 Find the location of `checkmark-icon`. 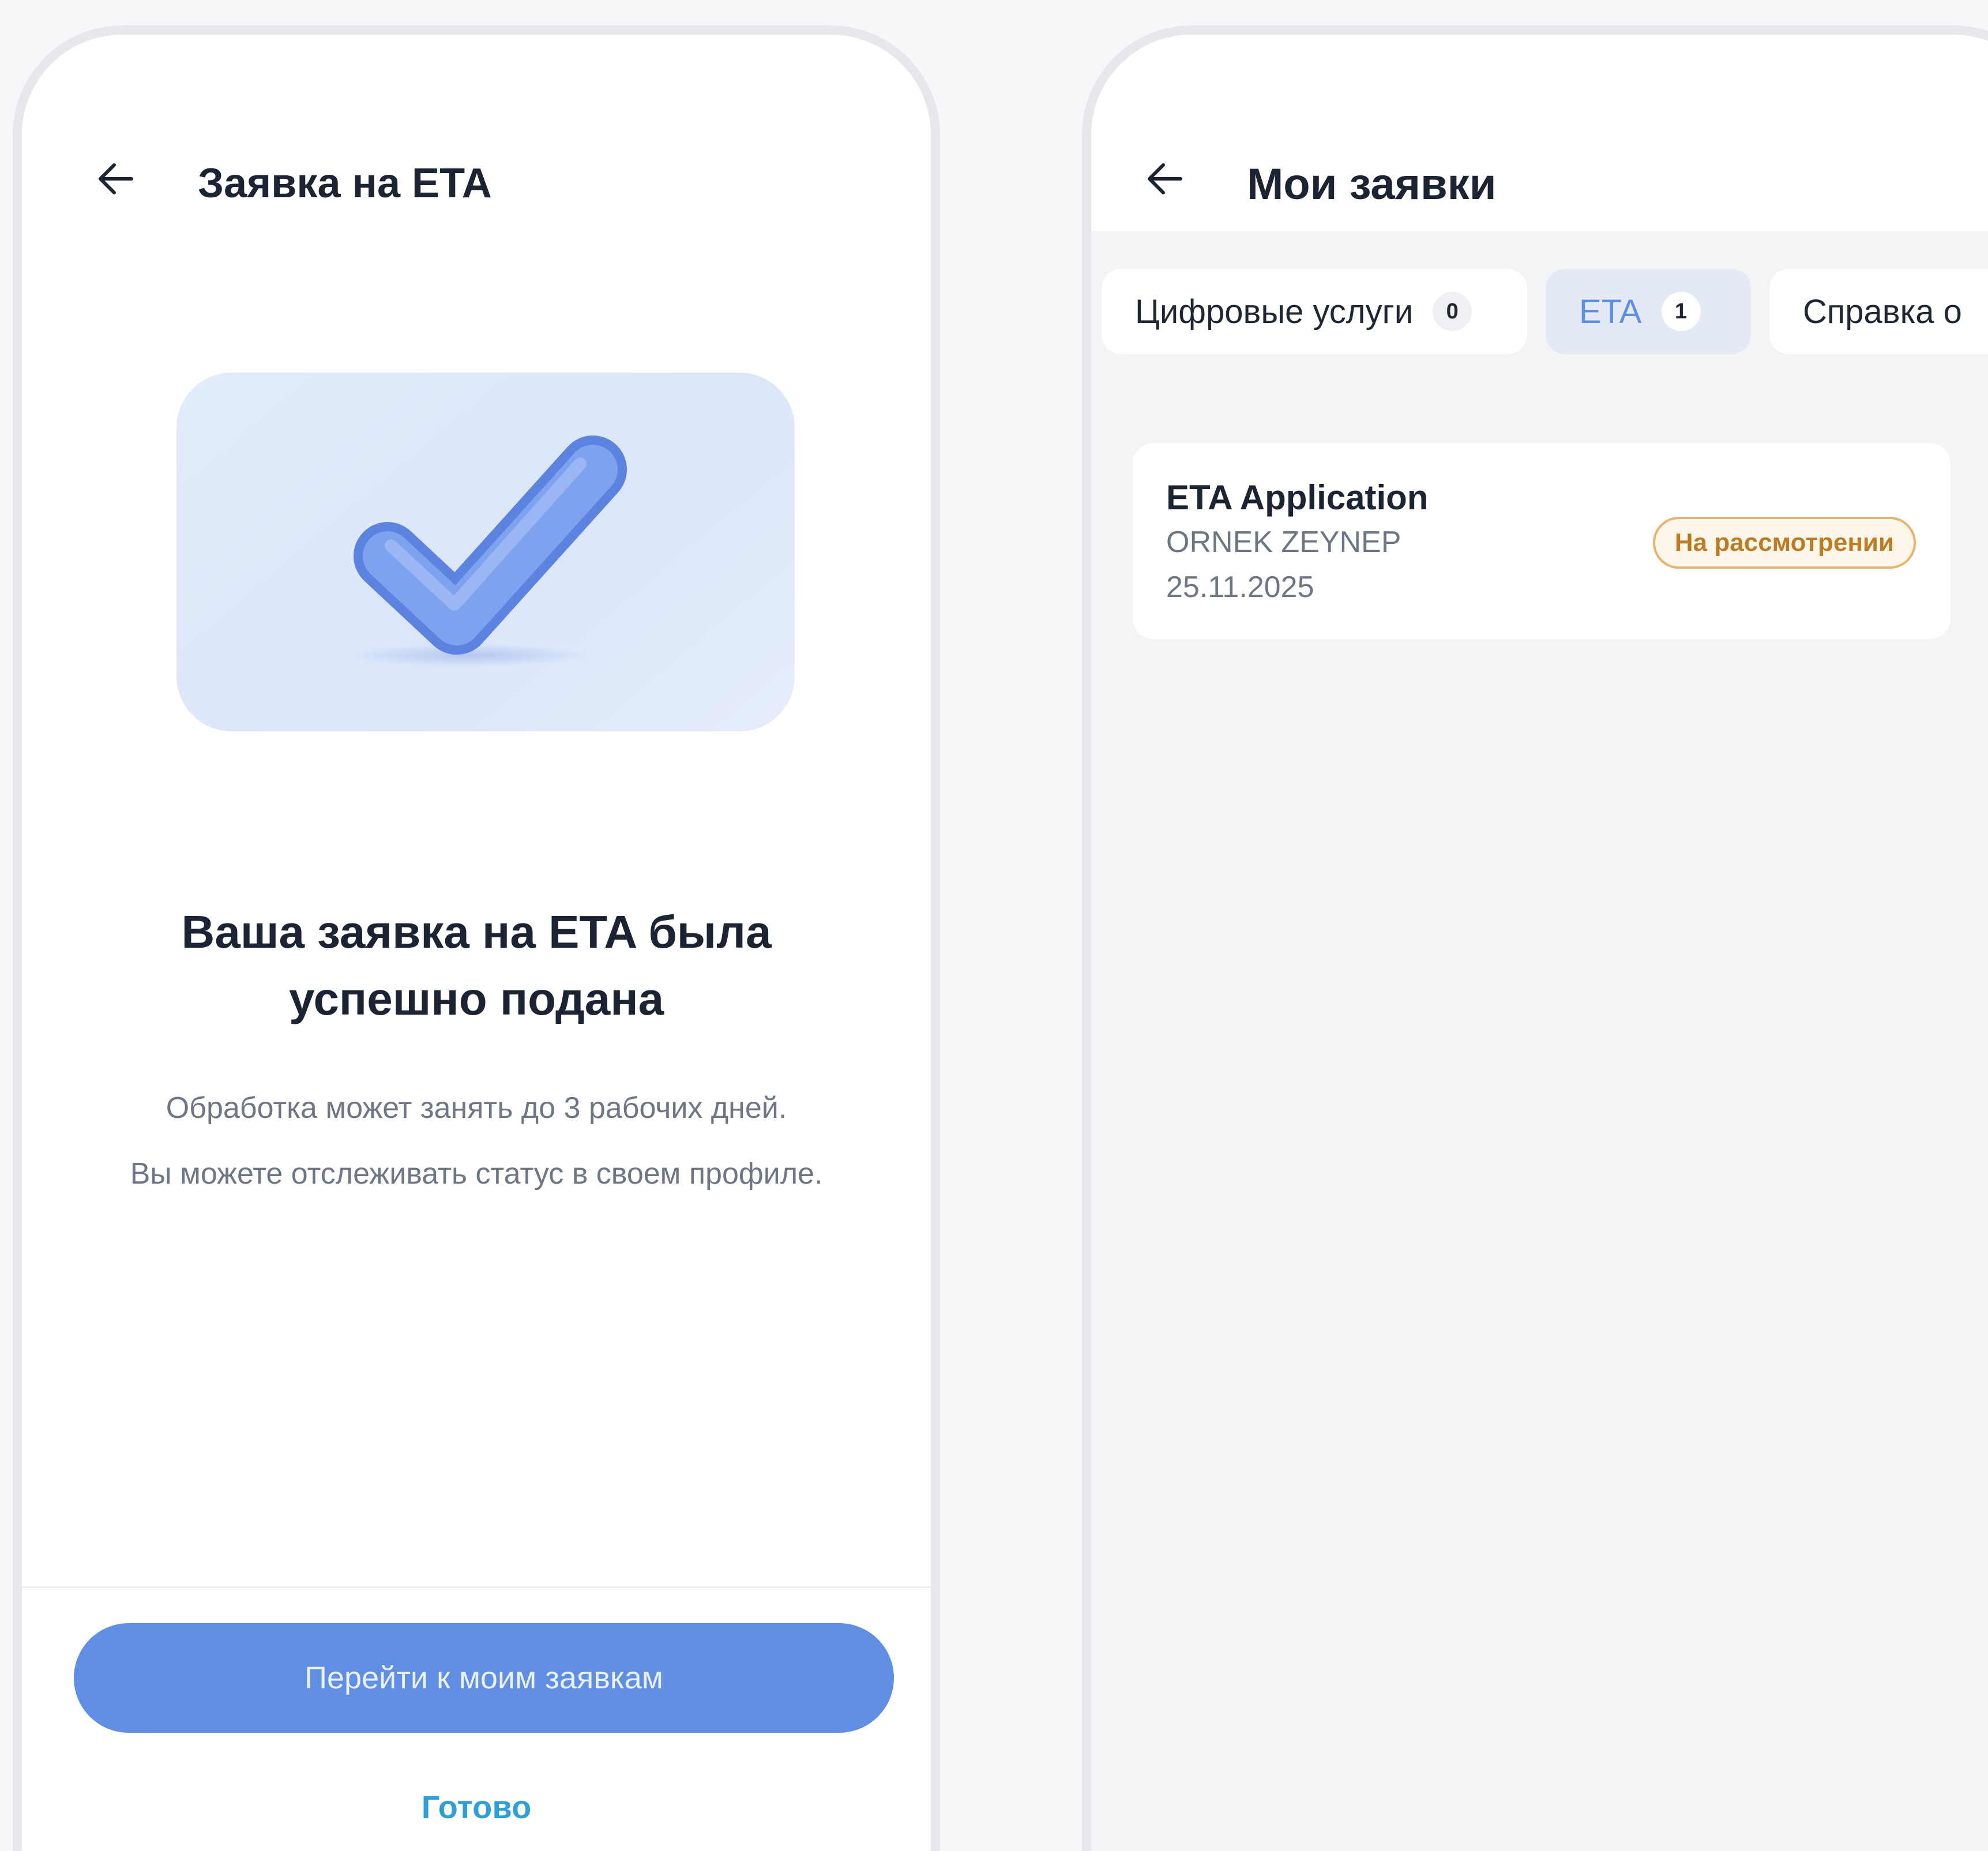

checkmark-icon is located at coordinates (490, 545).